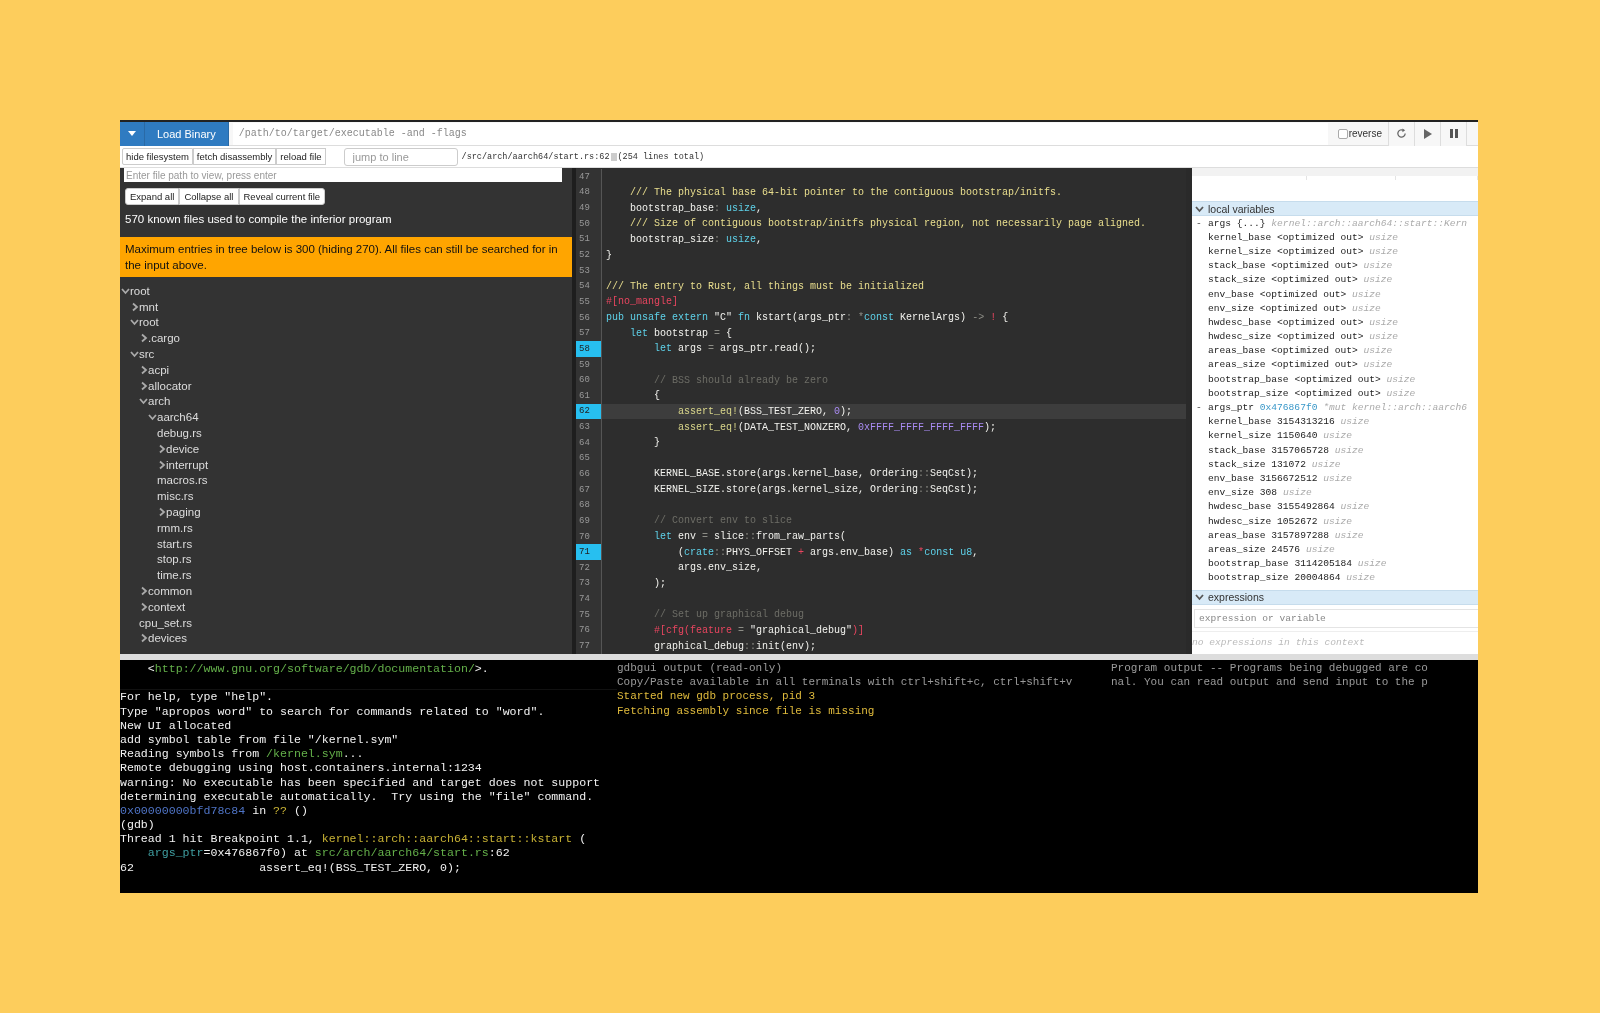 Image resolution: width=1600 pixels, height=1013 pixels. Describe the element at coordinates (589, 568) in the screenshot. I see `line-number: 72` at that location.